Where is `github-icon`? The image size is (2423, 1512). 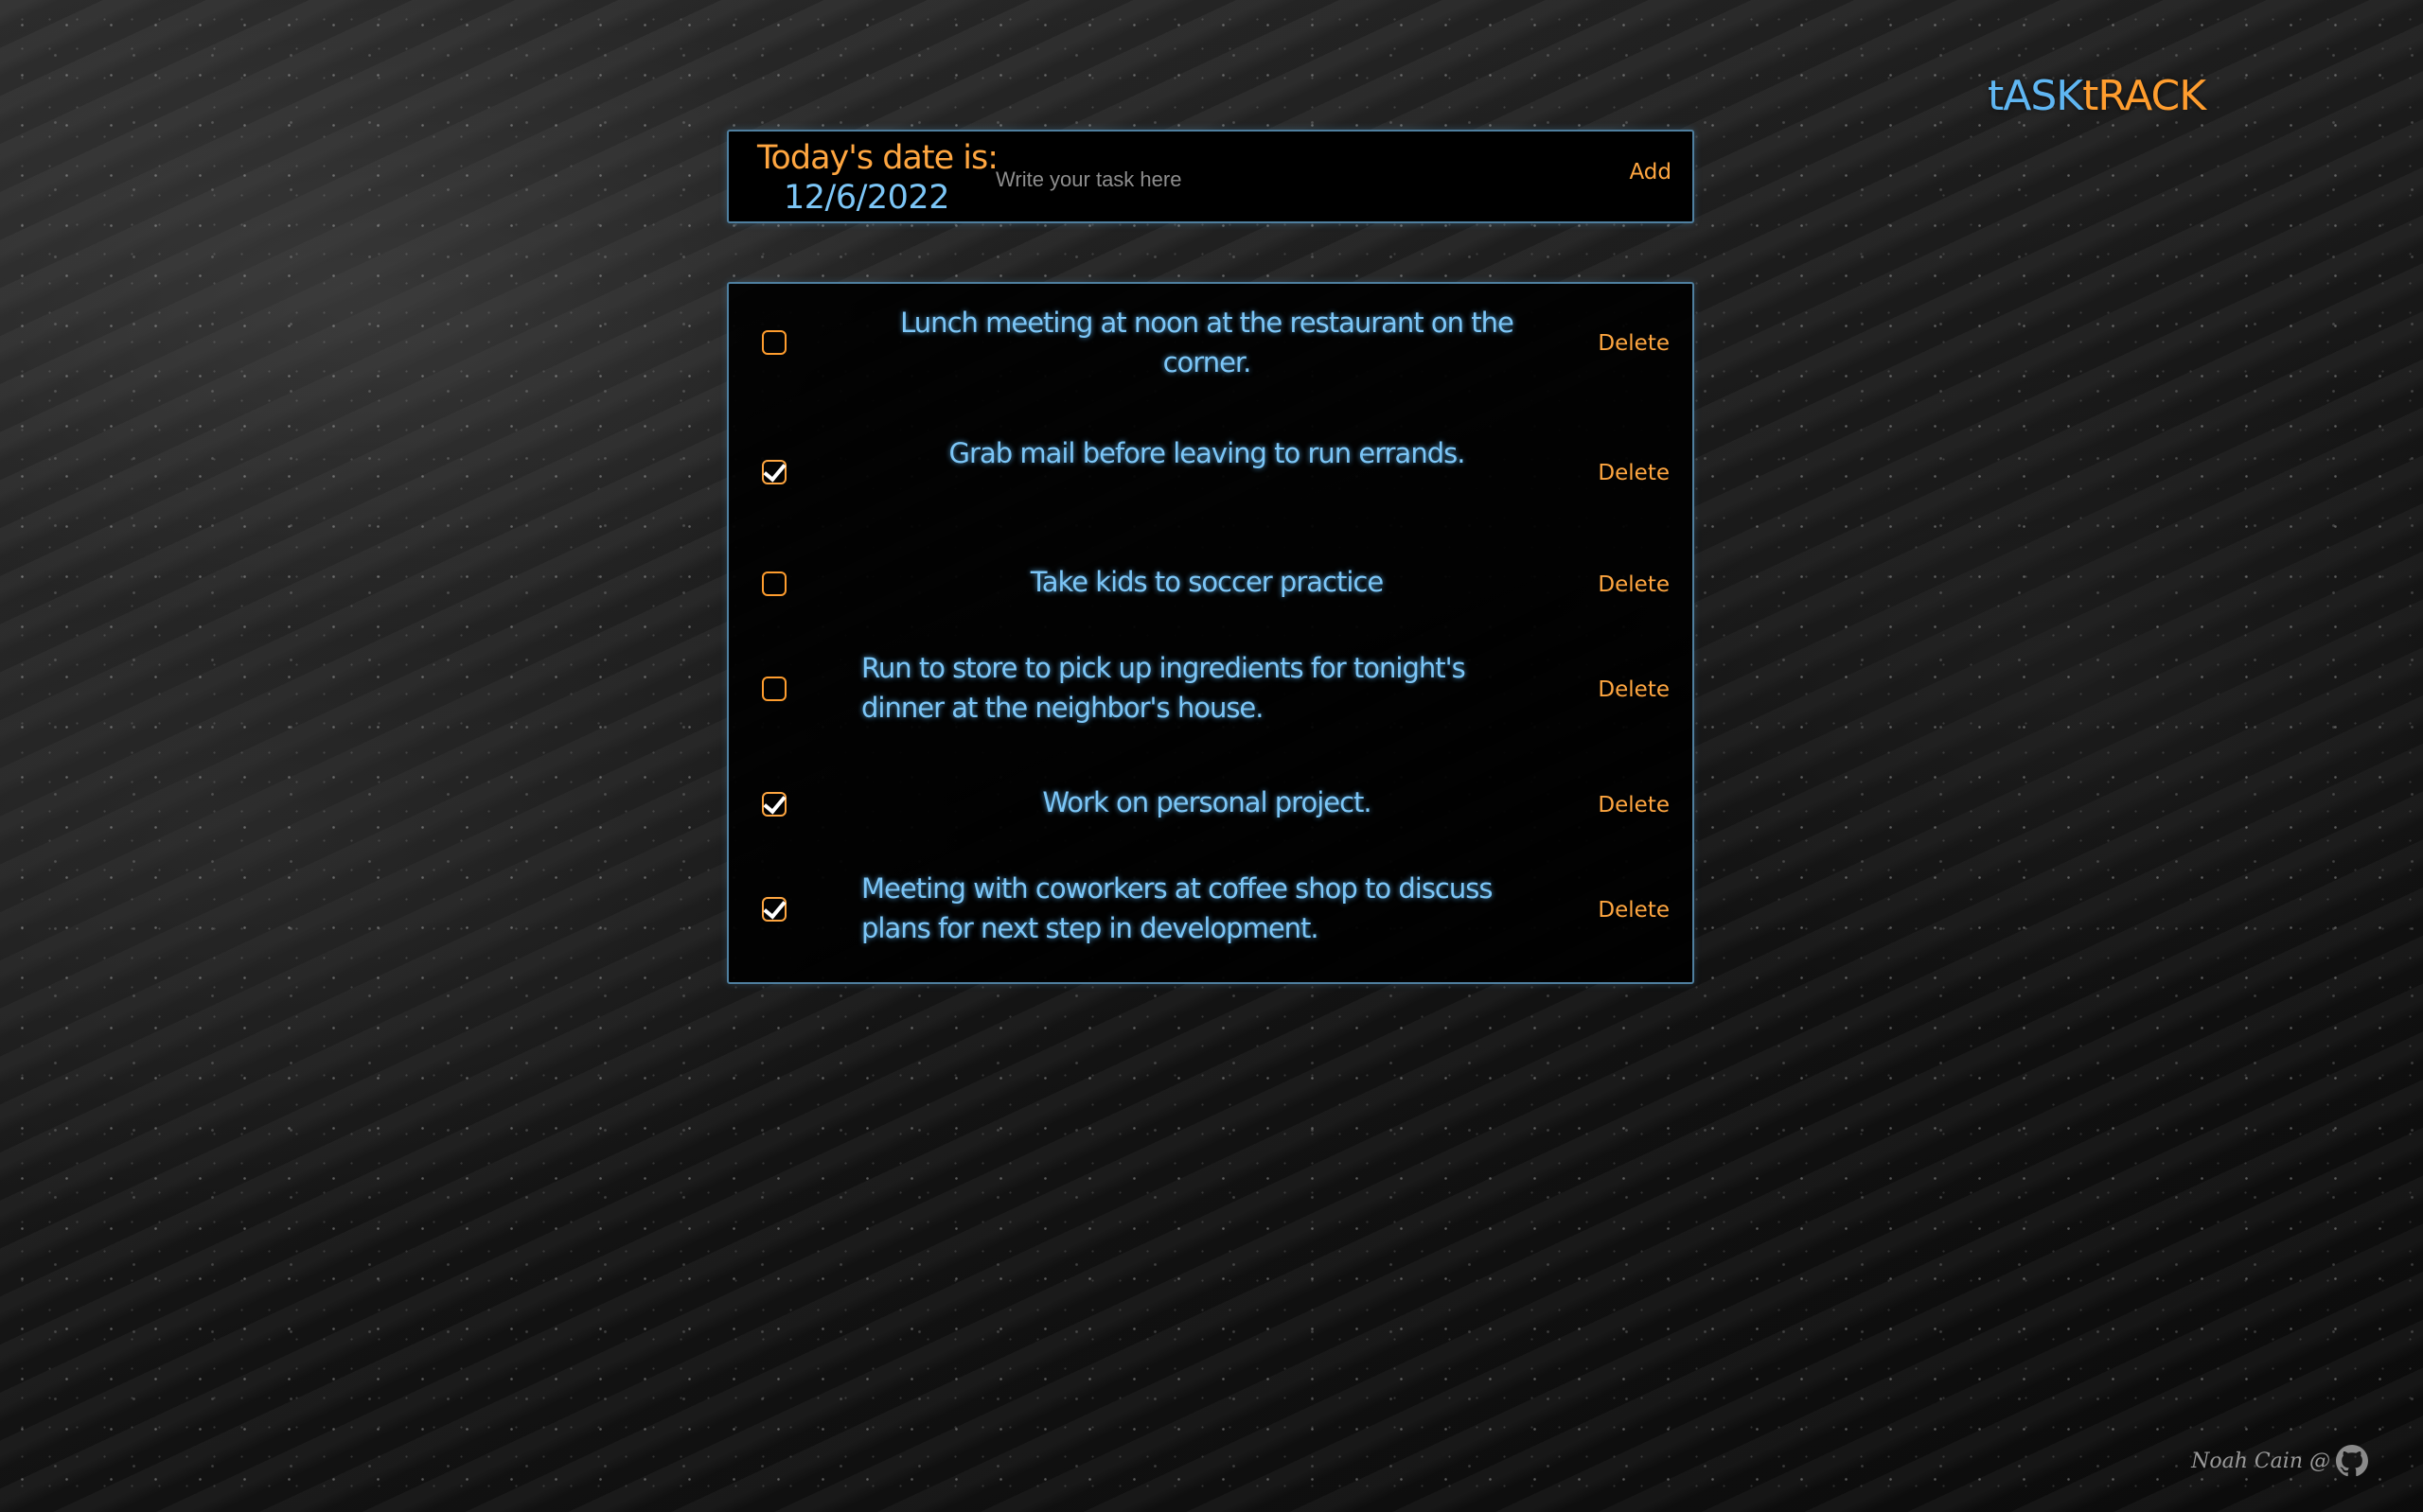
github-icon is located at coordinates (2352, 1461).